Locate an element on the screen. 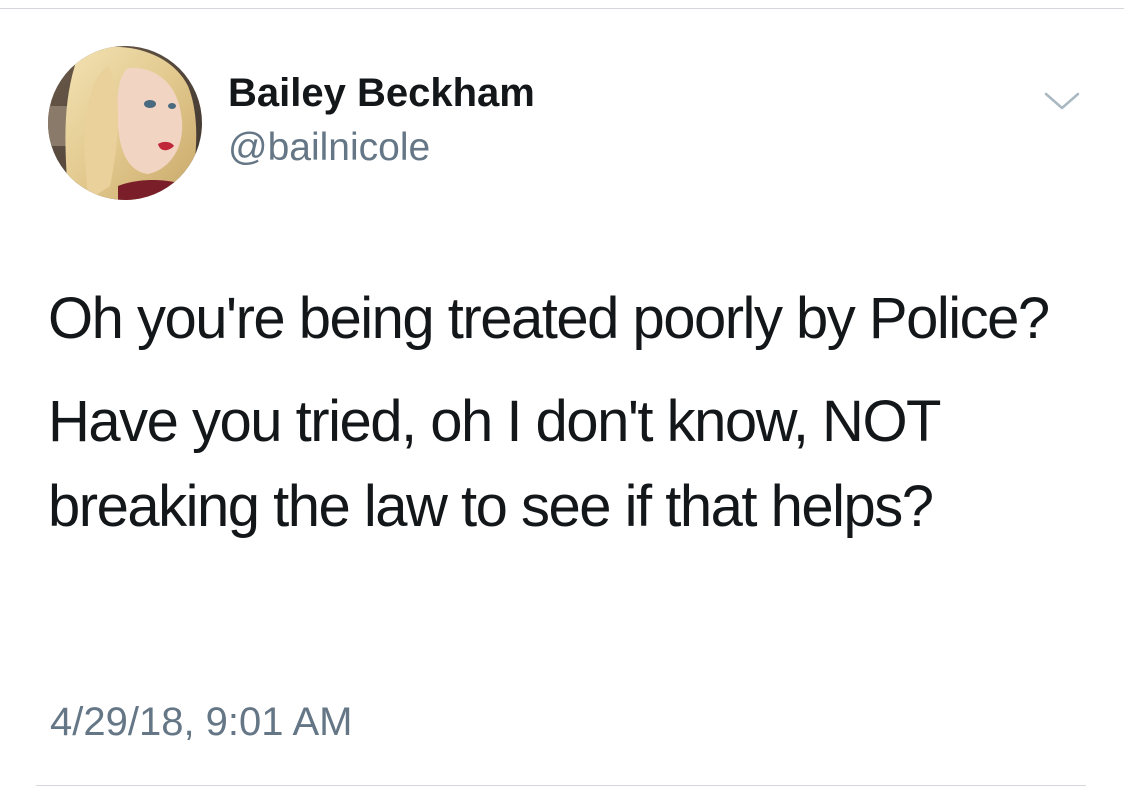 Image resolution: width=1124 pixels, height=810 pixels. profile-photo is located at coordinates (125, 123).